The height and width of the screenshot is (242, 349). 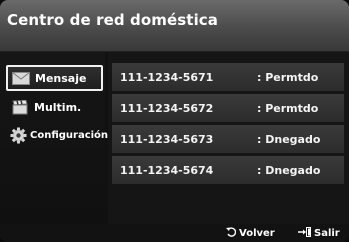 I want to click on sidebar-item-label: Configuración, so click(x=69, y=135).